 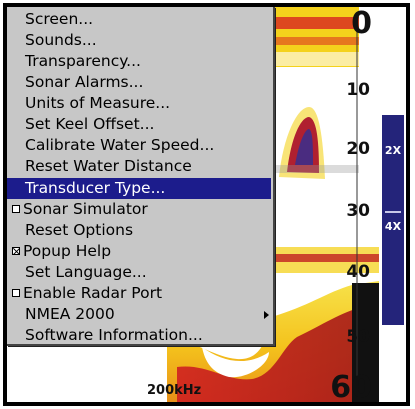 I want to click on menu-item-reset-options: Reset Options, so click(x=139, y=230).